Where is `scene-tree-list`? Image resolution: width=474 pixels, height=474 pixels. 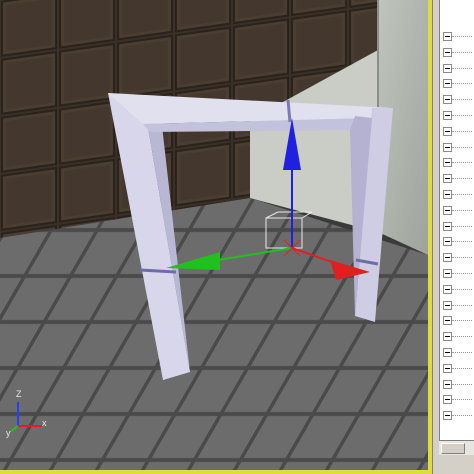 scene-tree-list is located at coordinates (456, 220).